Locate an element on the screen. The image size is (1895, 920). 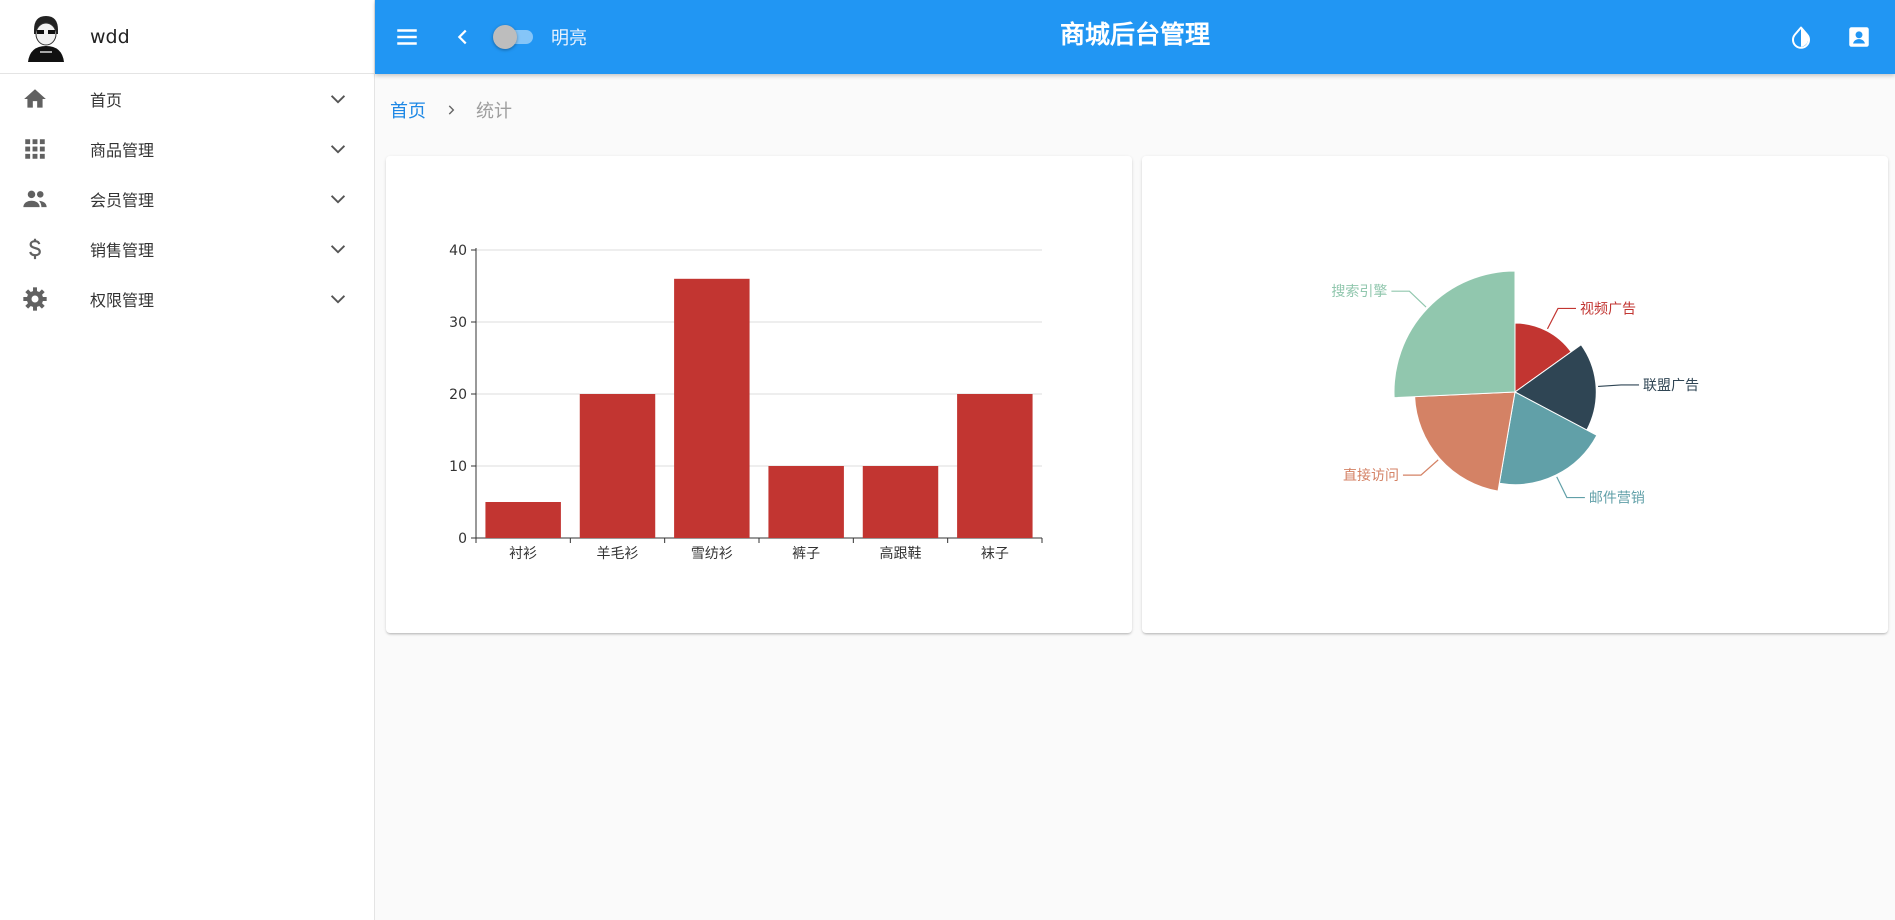
menu-button is located at coordinates (407, 37).